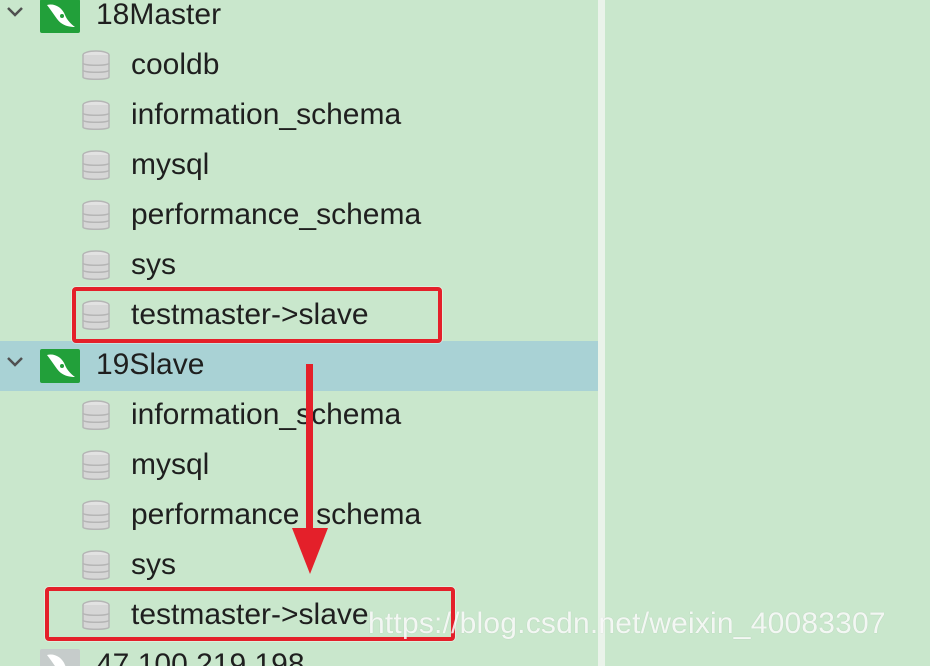  What do you see at coordinates (601, 333) in the screenshot?
I see `pane-divider` at bounding box center [601, 333].